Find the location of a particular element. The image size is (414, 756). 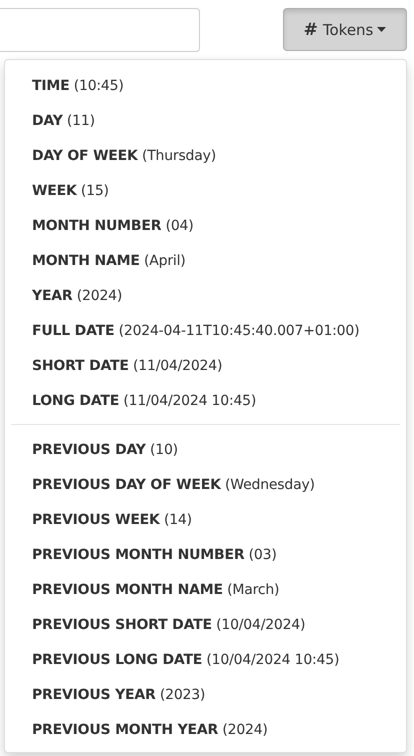

menu-item: LONG DATE (11/04/2024 10:45) is located at coordinates (205, 400).